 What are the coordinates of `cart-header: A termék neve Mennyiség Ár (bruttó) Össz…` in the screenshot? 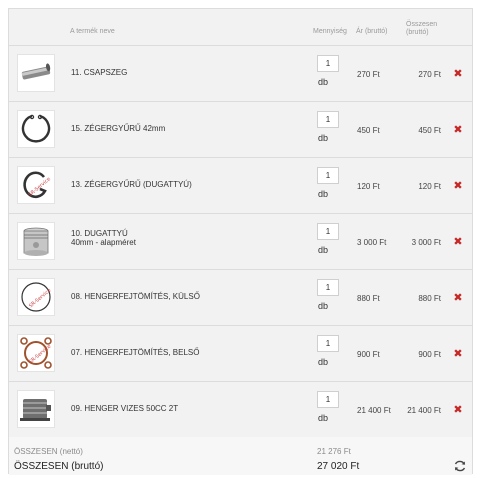 It's located at (240, 27).